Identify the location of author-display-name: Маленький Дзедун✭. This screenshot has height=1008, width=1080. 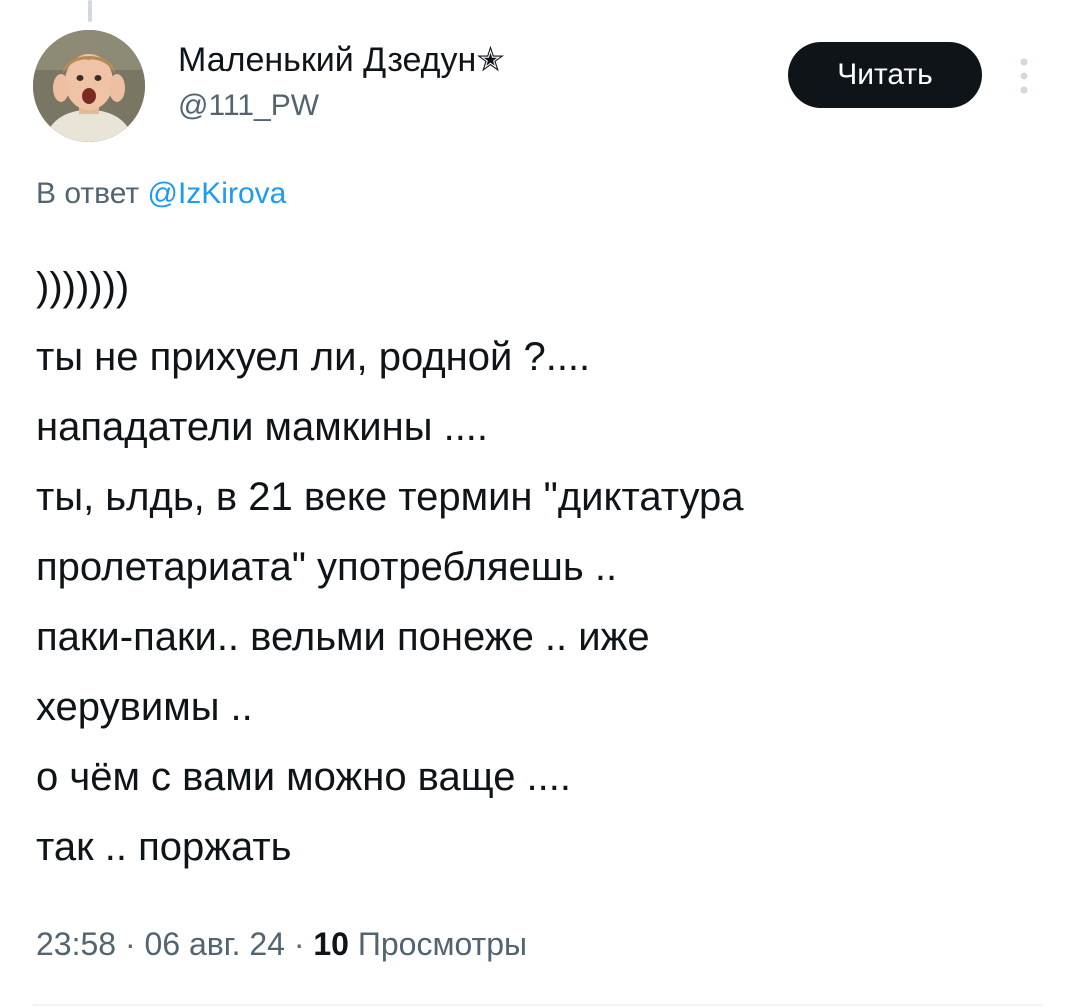
(341, 60).